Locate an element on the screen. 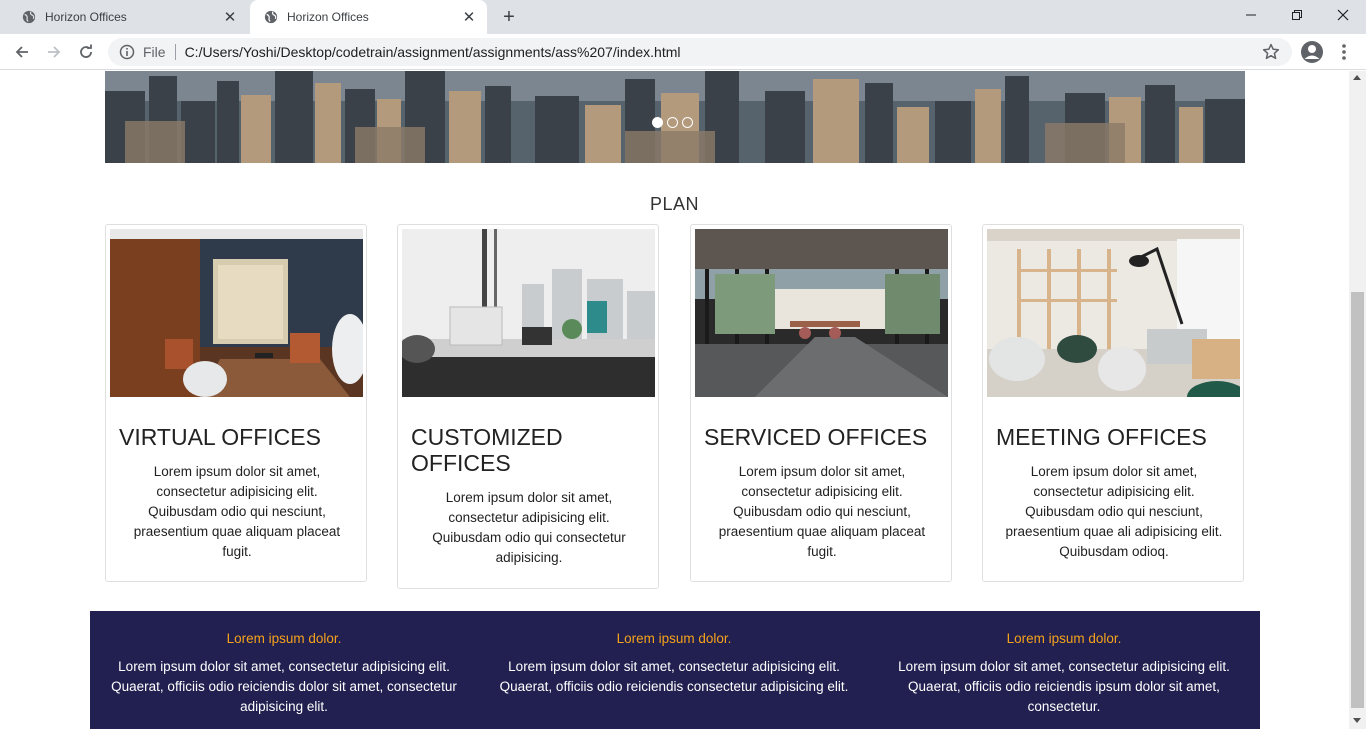 The width and height of the screenshot is (1366, 729). card-title: CUSTOMIZED OFFICES is located at coordinates (487, 450).